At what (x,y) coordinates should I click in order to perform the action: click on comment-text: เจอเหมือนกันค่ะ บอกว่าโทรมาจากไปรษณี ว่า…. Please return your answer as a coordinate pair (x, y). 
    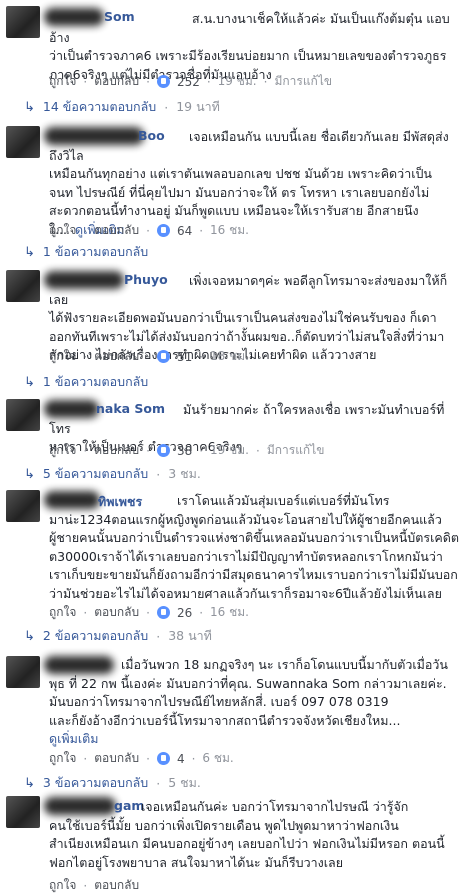
    Looking at the image, I should click on (247, 834).